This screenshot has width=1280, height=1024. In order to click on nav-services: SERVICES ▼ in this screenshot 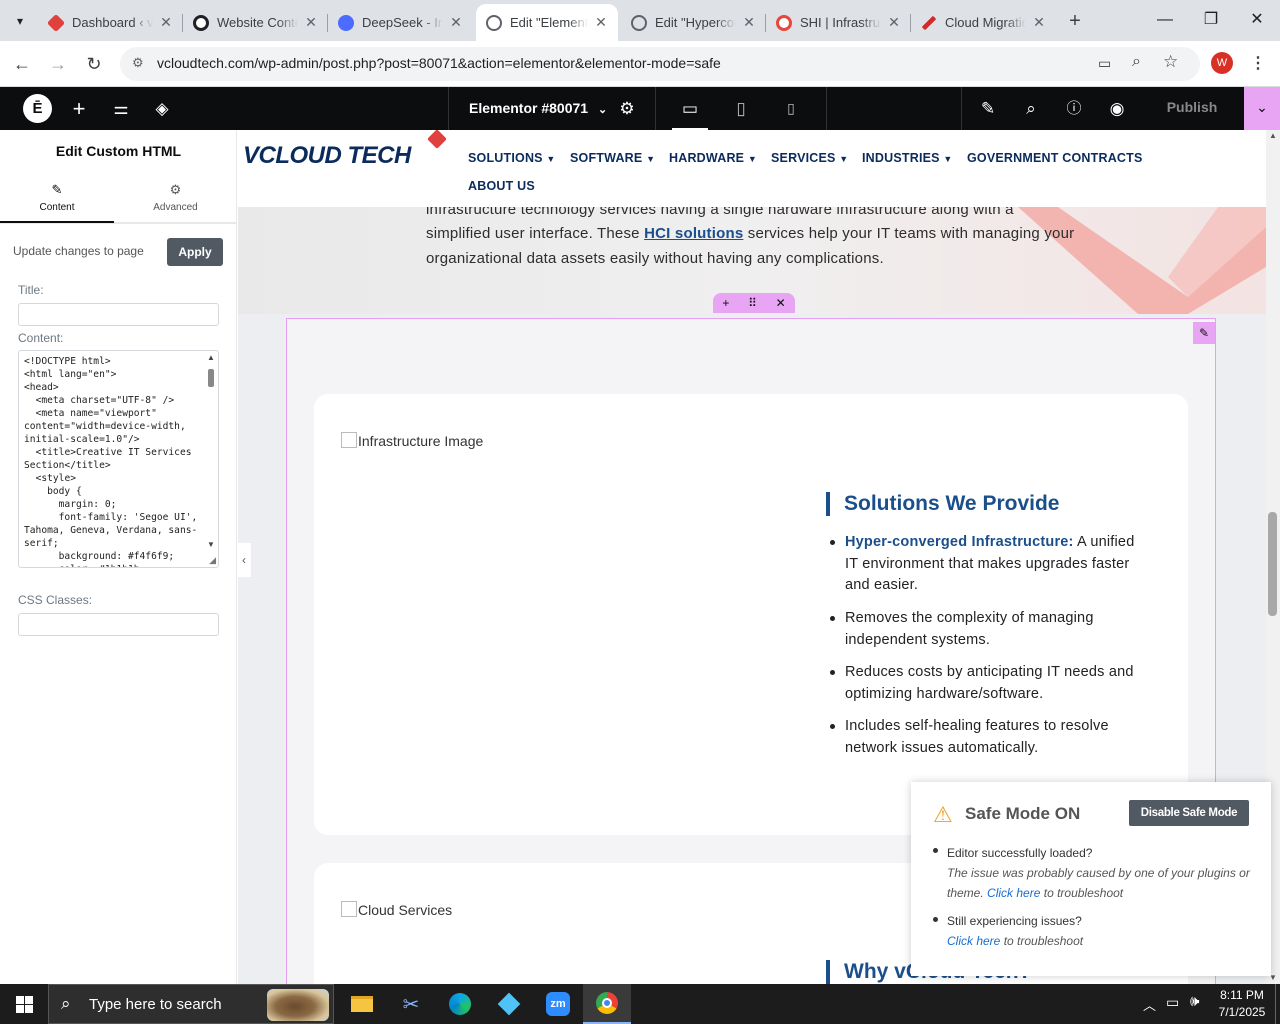, I will do `click(809, 158)`.